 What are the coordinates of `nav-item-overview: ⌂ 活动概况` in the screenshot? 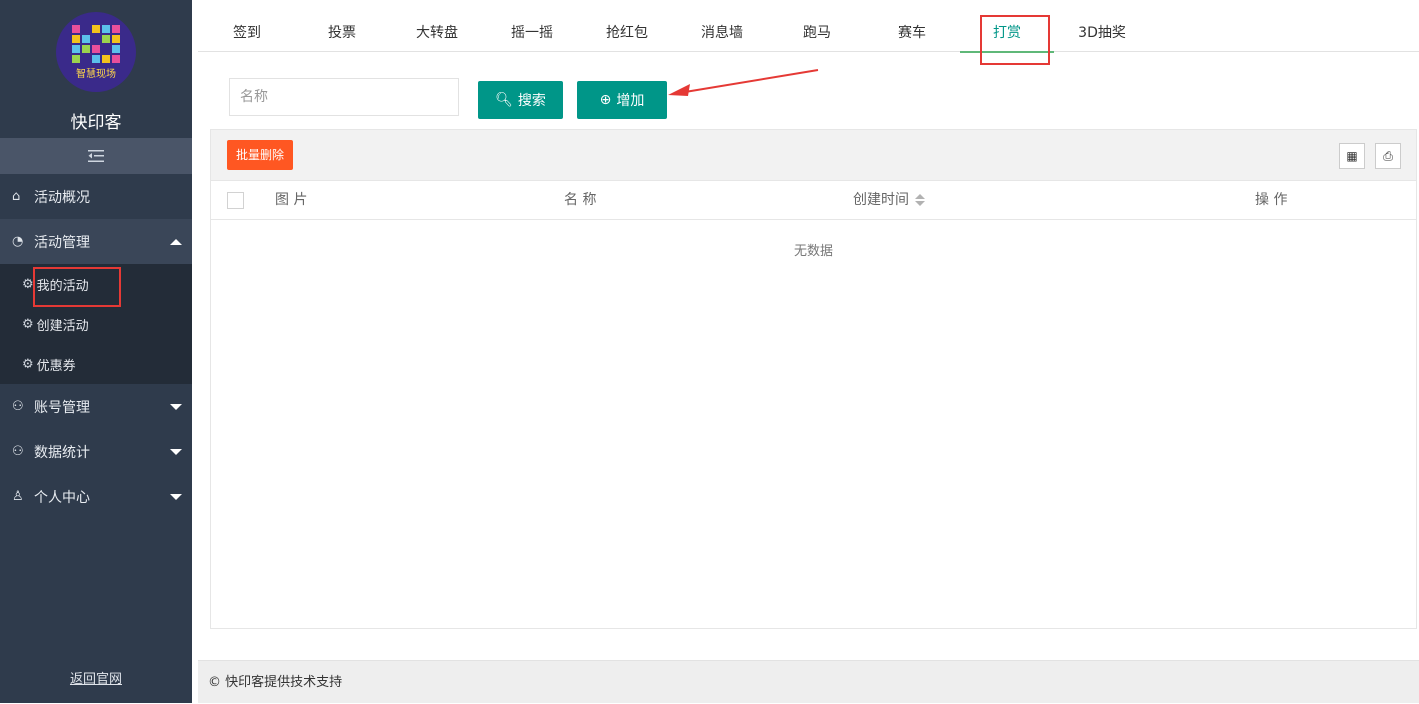 It's located at (96, 196).